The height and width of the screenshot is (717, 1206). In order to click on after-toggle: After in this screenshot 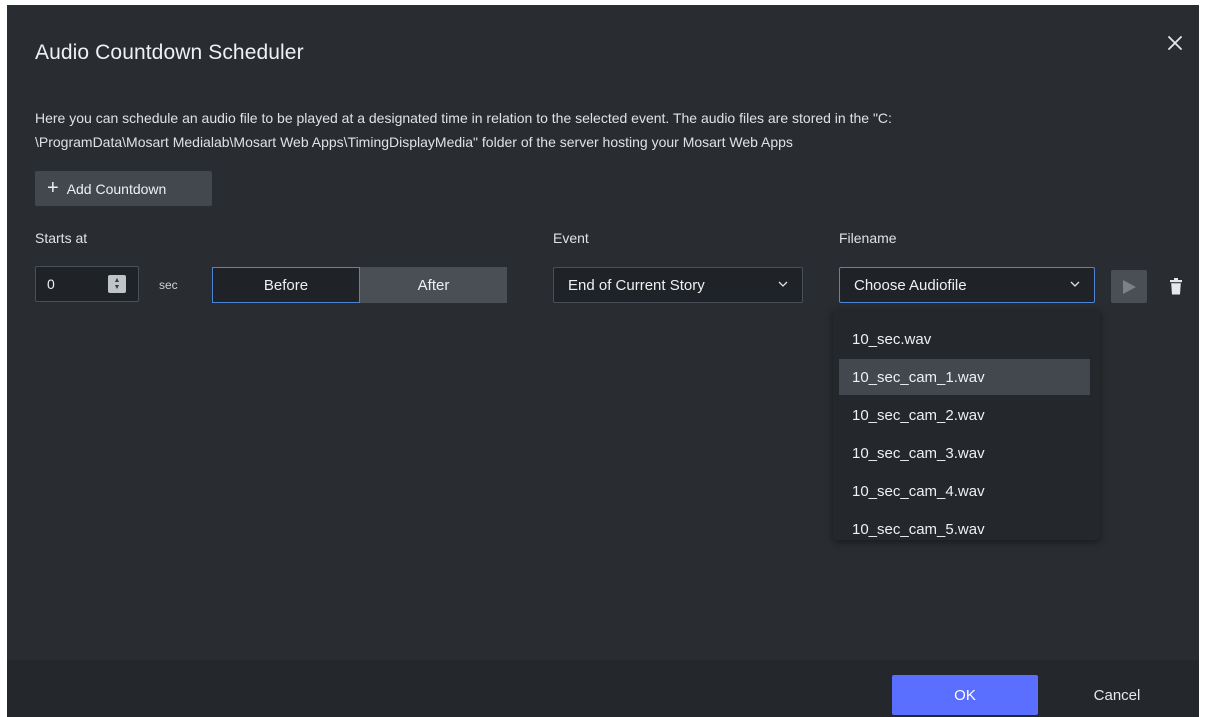, I will do `click(433, 285)`.